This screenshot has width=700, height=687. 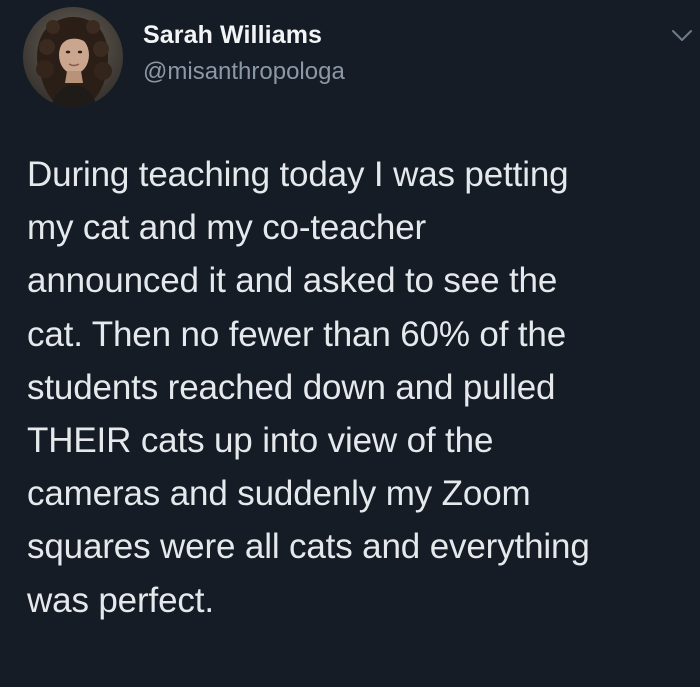 I want to click on tweet-text-line: announced it and asked to see the, so click(x=292, y=281).